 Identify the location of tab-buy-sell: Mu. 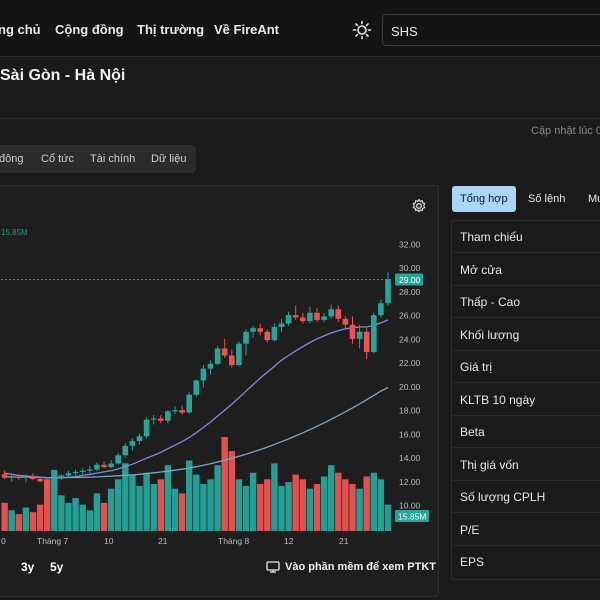
(590, 199).